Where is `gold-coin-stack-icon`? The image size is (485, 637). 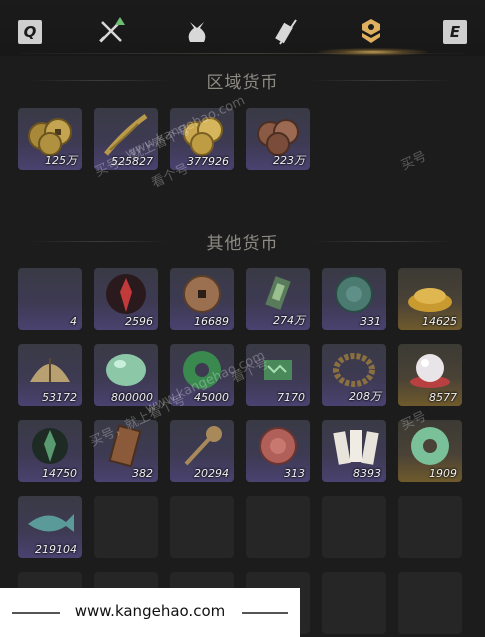
gold-coin-stack-icon is located at coordinates (203, 136).